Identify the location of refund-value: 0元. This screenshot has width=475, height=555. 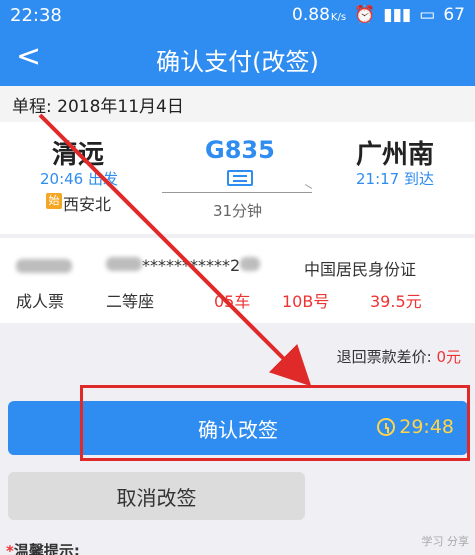
(448, 357).